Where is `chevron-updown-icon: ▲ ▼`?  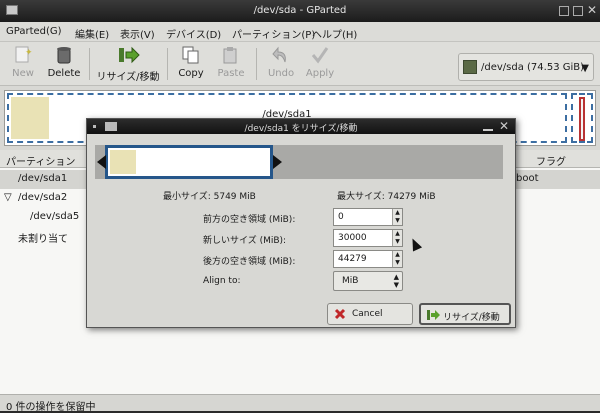 chevron-updown-icon: ▲ ▼ is located at coordinates (396, 281).